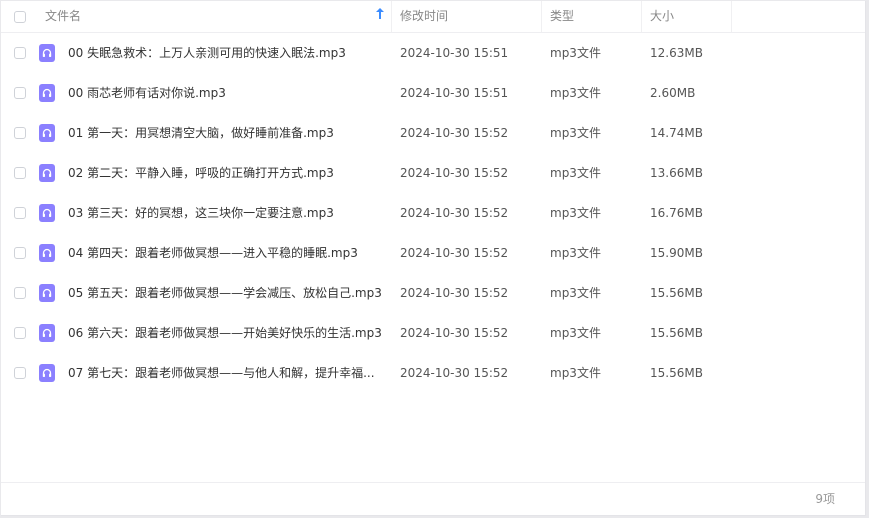  I want to click on table-header: 文件名 修改时间 类型 大小, so click(433, 17).